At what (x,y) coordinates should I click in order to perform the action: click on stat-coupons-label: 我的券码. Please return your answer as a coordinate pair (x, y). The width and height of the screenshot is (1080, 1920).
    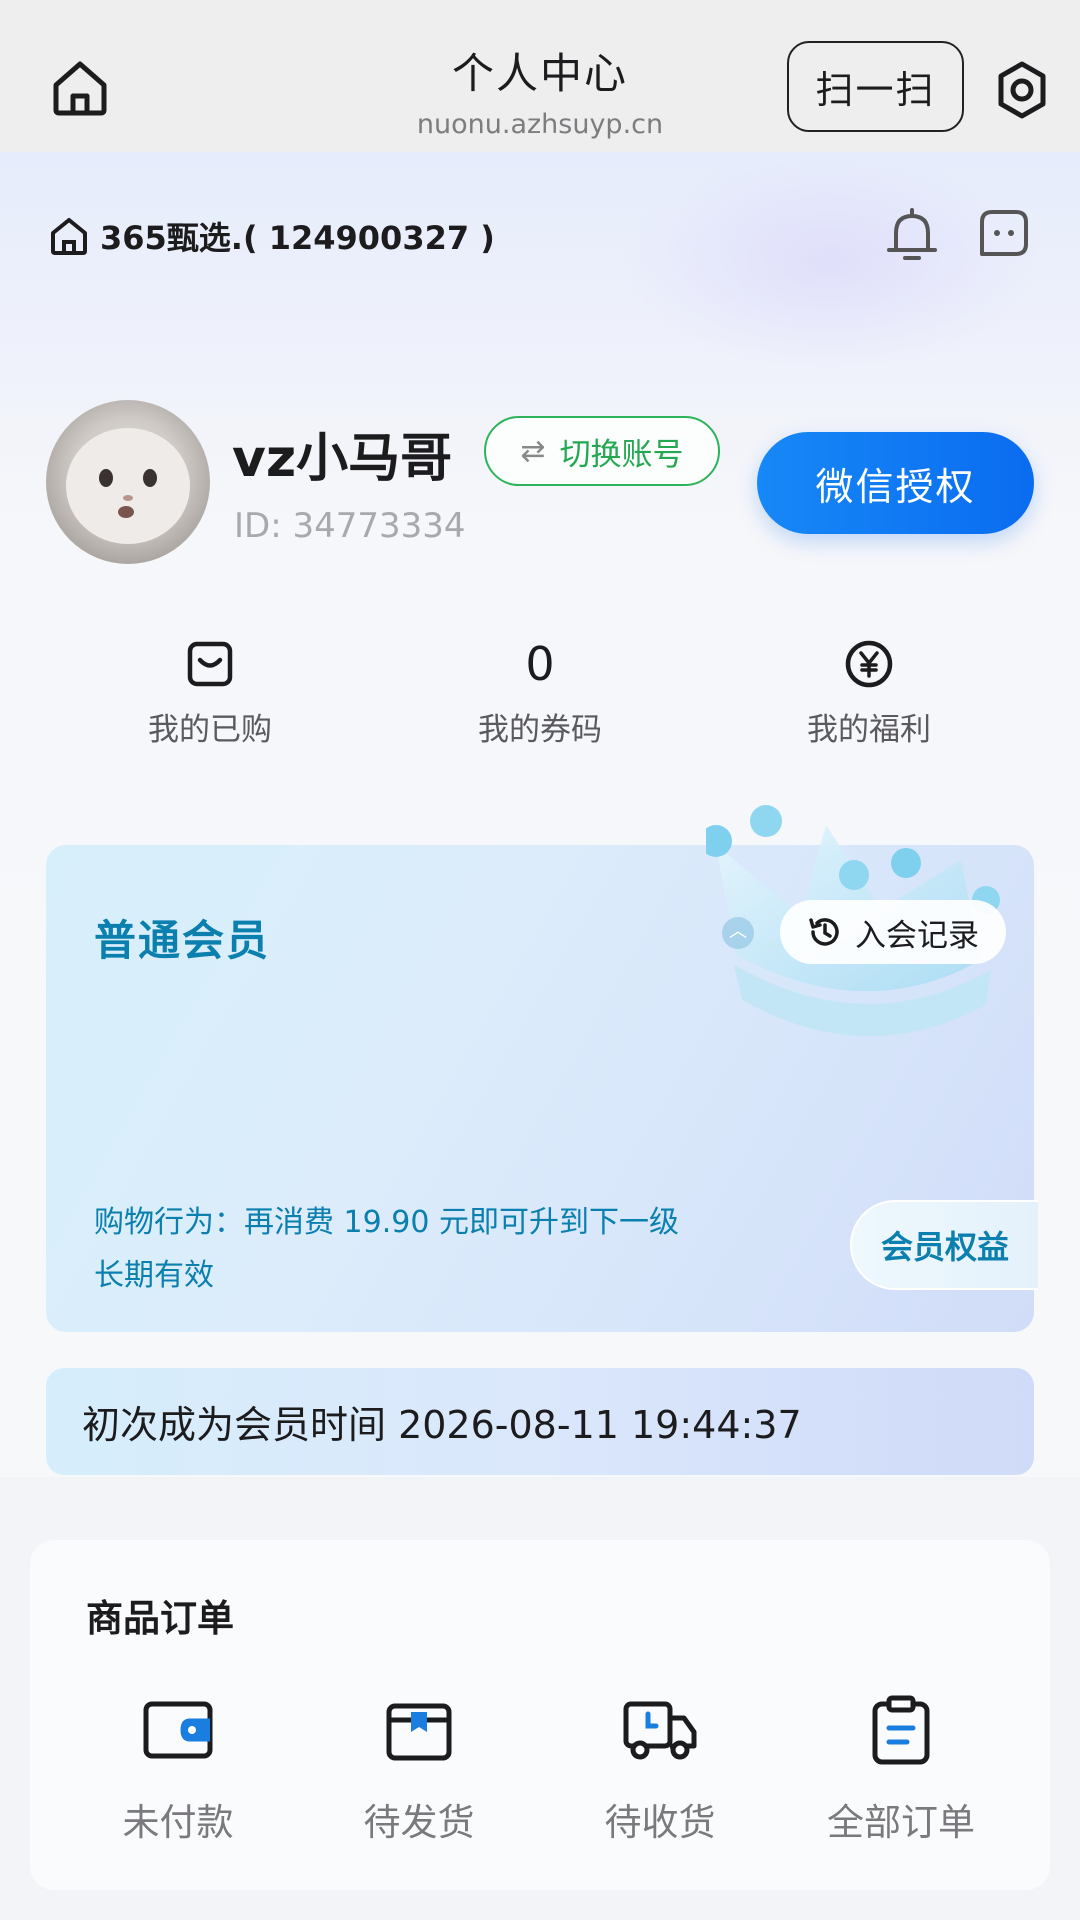
    Looking at the image, I should click on (540, 730).